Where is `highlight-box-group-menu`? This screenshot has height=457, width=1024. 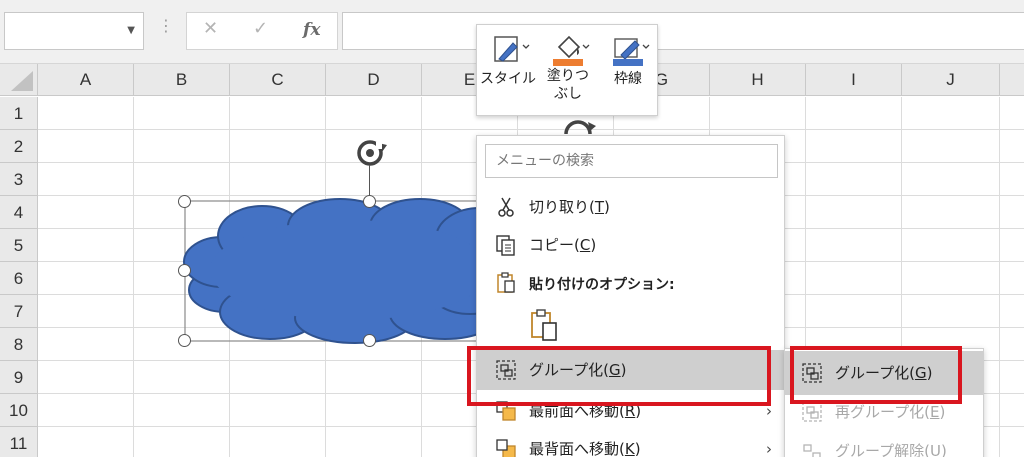
highlight-box-group-menu is located at coordinates (619, 376).